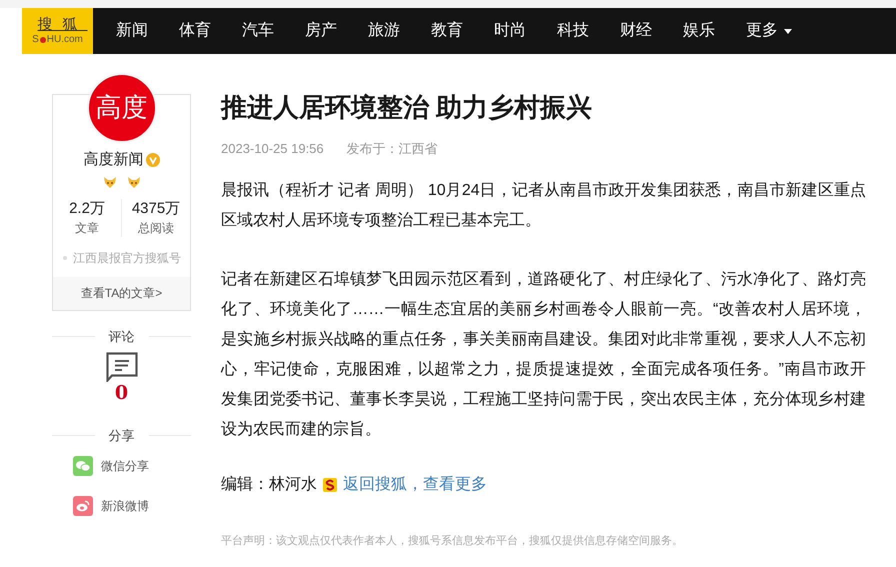 This screenshot has width=896, height=567. What do you see at coordinates (195, 31) in the screenshot?
I see `nav-link: 体育` at bounding box center [195, 31].